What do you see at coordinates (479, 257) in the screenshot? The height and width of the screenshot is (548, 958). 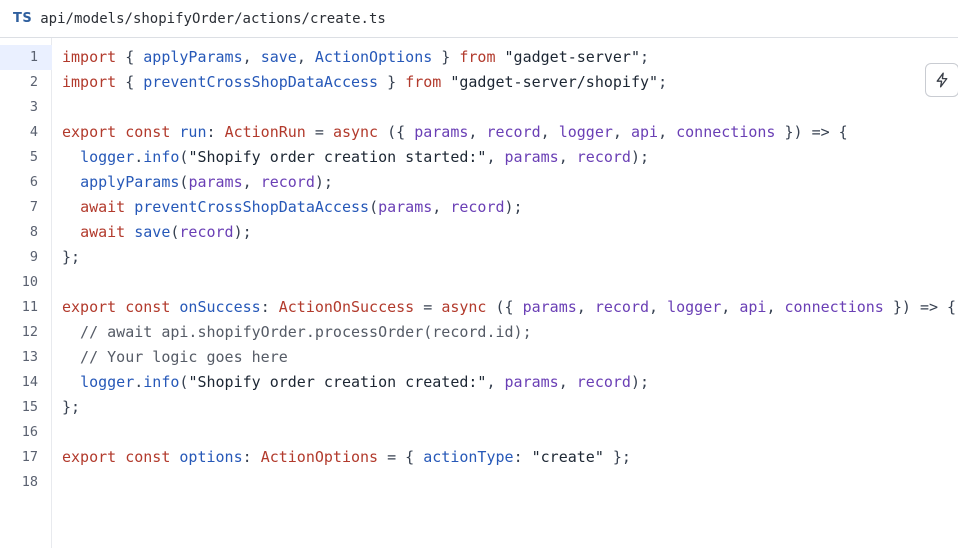 I see `code-line: 9};` at bounding box center [479, 257].